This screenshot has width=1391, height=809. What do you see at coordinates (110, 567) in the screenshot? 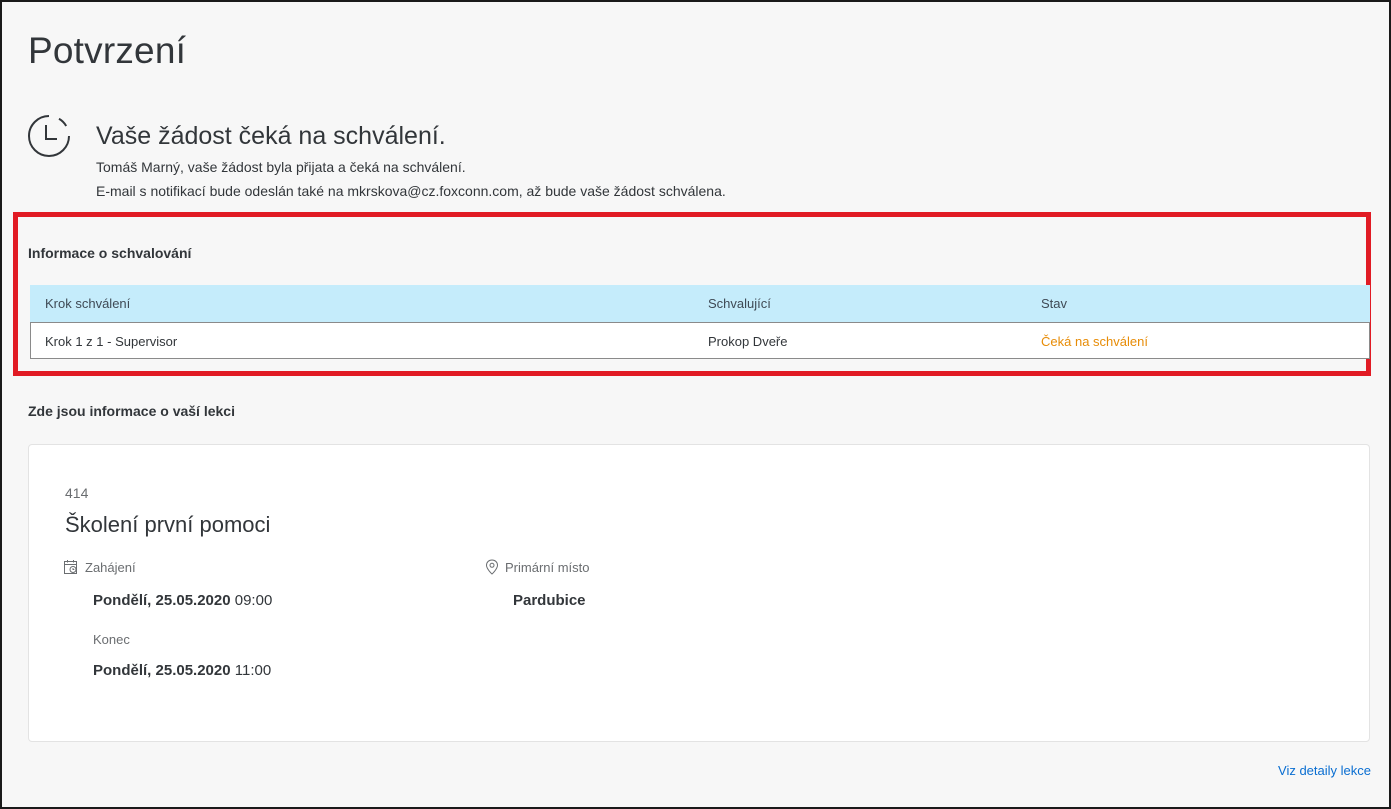
I see `start-label: Zahájení` at bounding box center [110, 567].